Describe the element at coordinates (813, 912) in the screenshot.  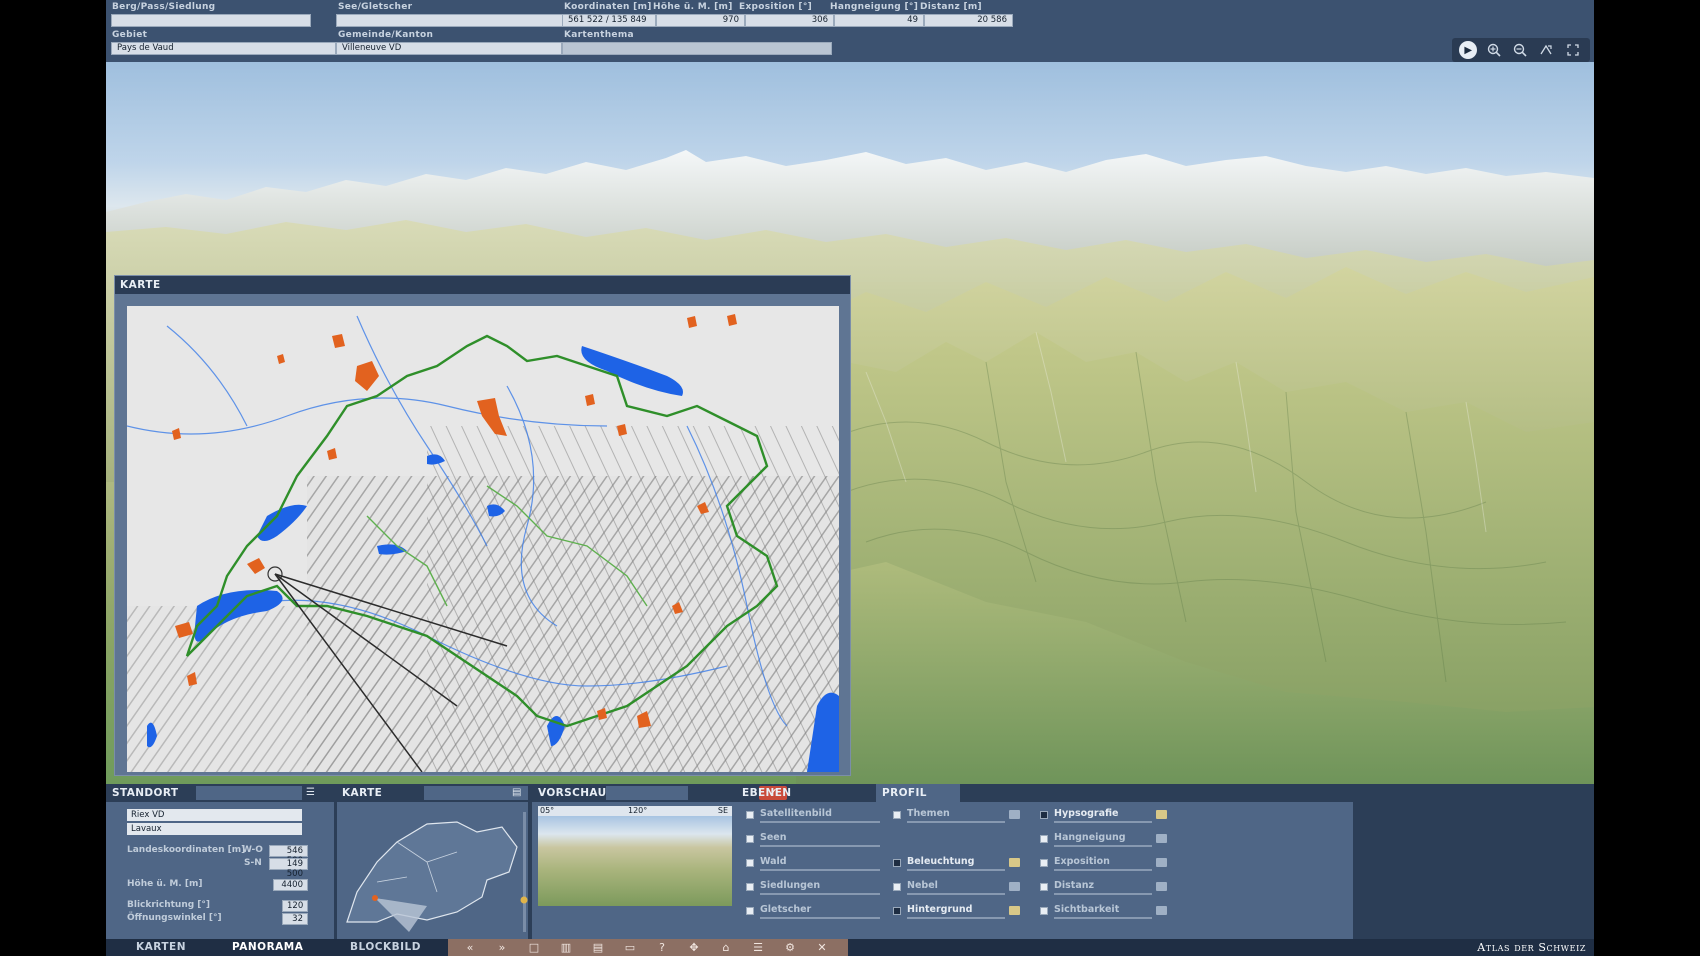
I see `layer-gletscher: Gletscher` at that location.